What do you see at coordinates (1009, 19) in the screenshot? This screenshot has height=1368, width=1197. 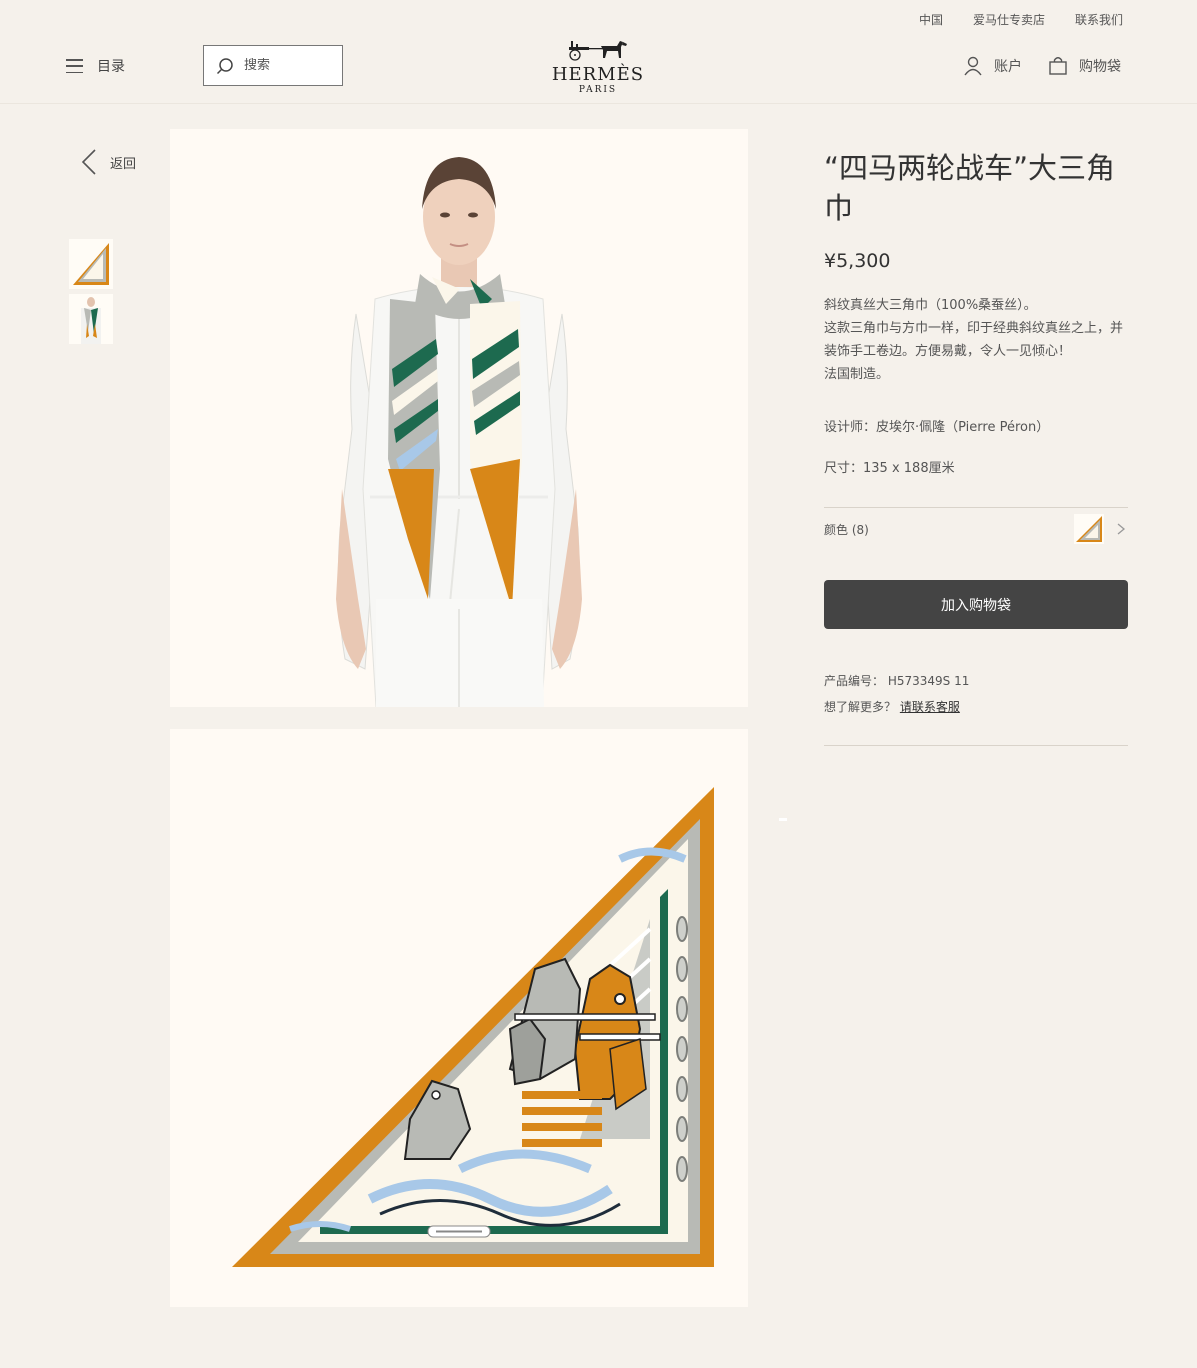 I see `top-link-stores: 爱马仕专卖店` at bounding box center [1009, 19].